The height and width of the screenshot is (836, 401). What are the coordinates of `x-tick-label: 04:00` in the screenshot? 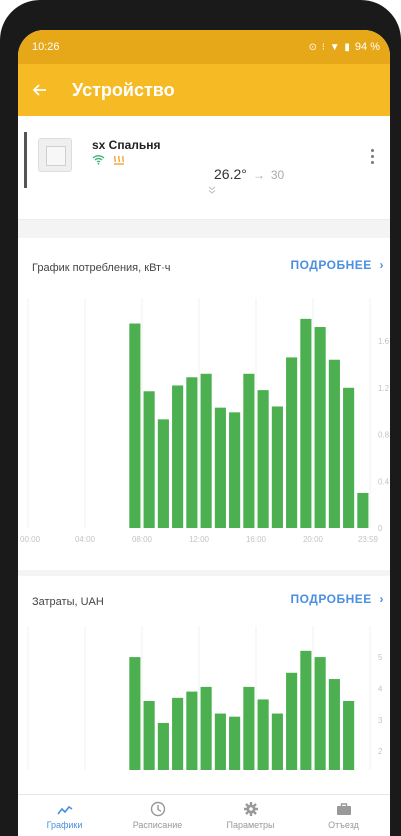 It's located at (85, 539).